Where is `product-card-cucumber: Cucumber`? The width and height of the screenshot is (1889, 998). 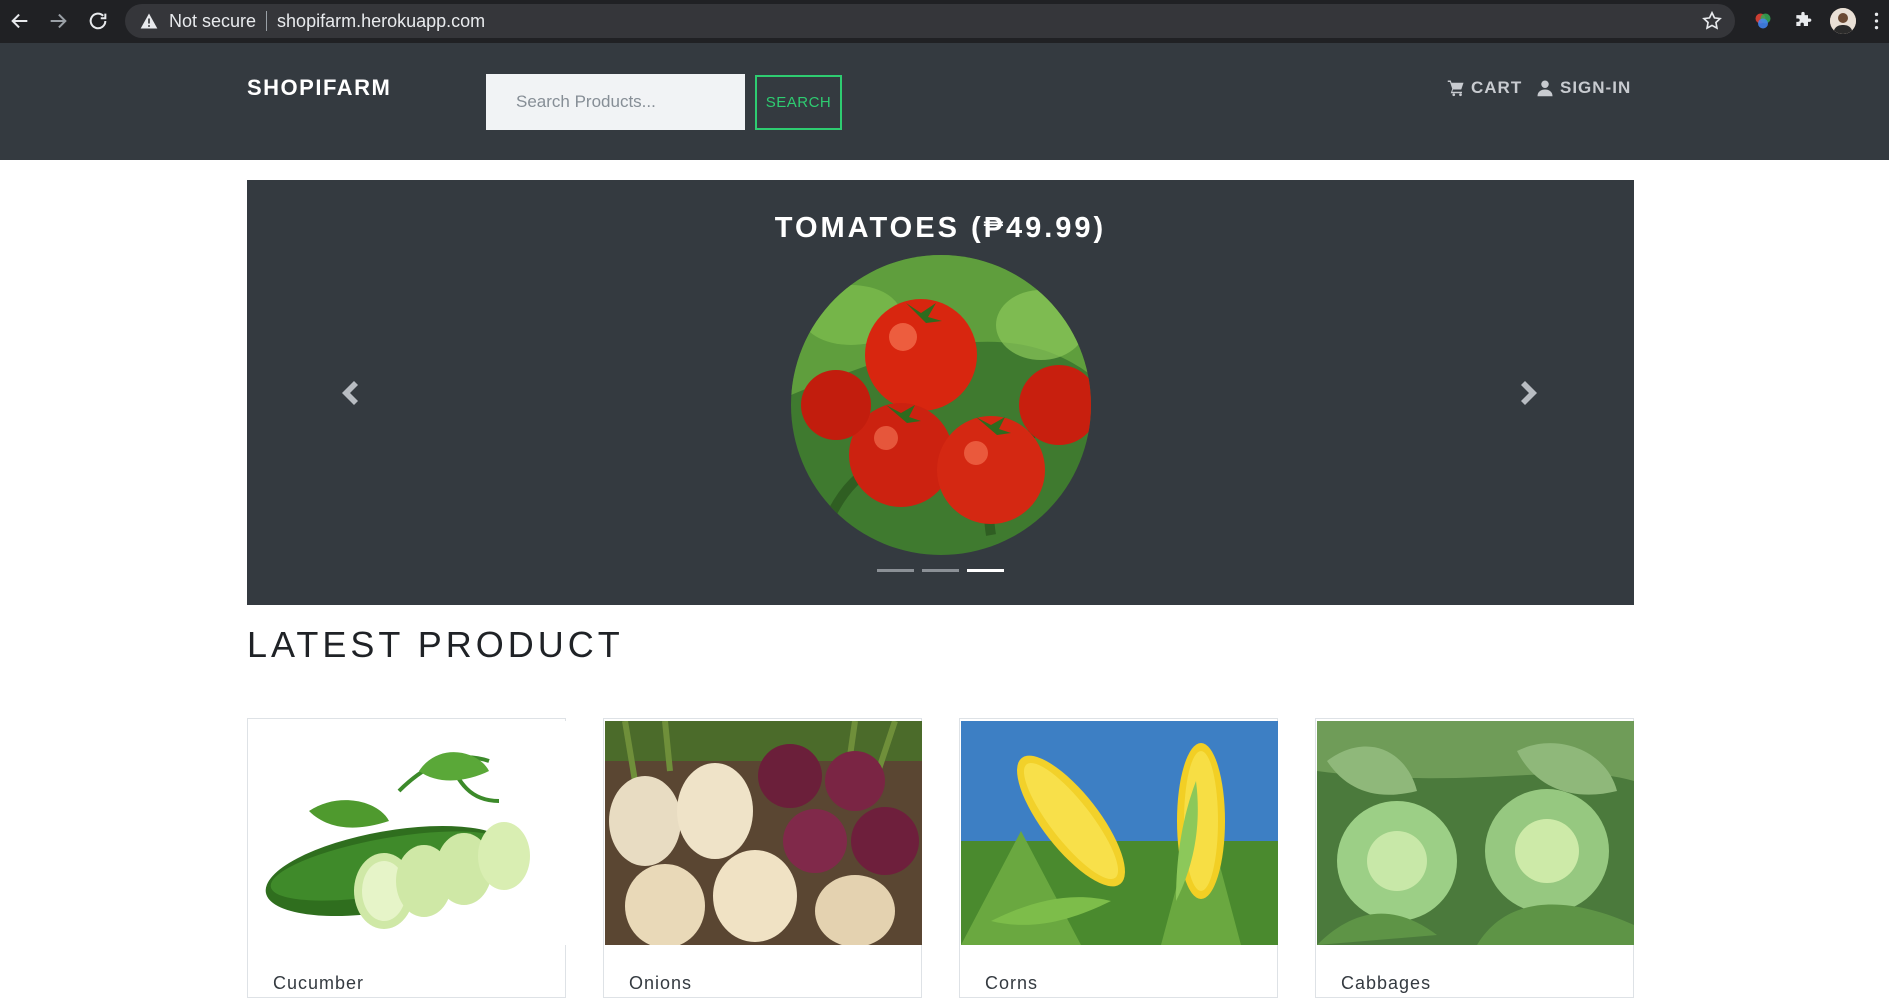
product-card-cucumber: Cucumber is located at coordinates (406, 858).